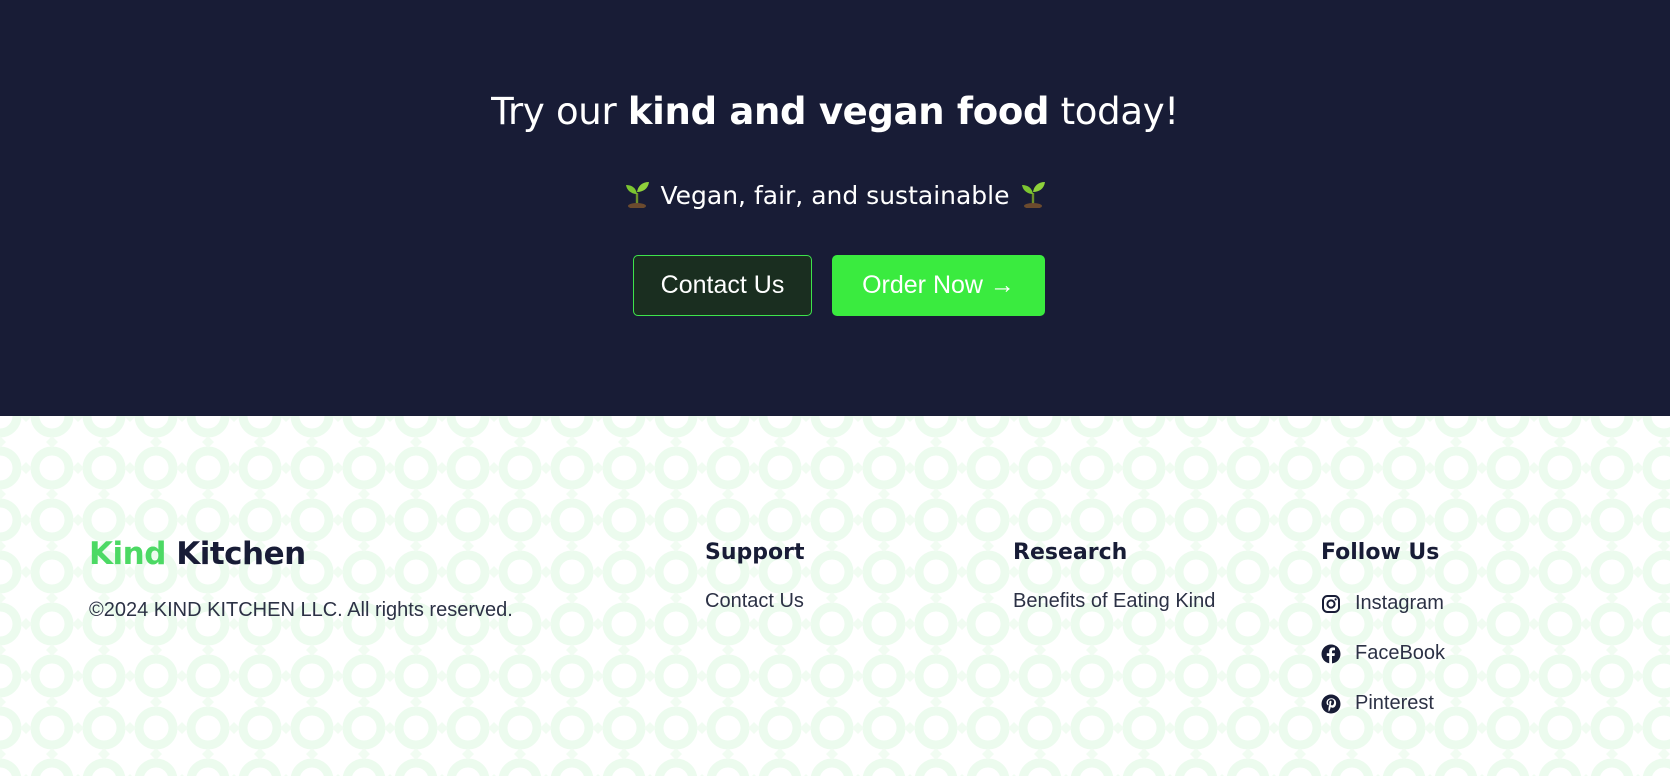  What do you see at coordinates (559, 111) in the screenshot?
I see `cta-title-pre: Try our` at bounding box center [559, 111].